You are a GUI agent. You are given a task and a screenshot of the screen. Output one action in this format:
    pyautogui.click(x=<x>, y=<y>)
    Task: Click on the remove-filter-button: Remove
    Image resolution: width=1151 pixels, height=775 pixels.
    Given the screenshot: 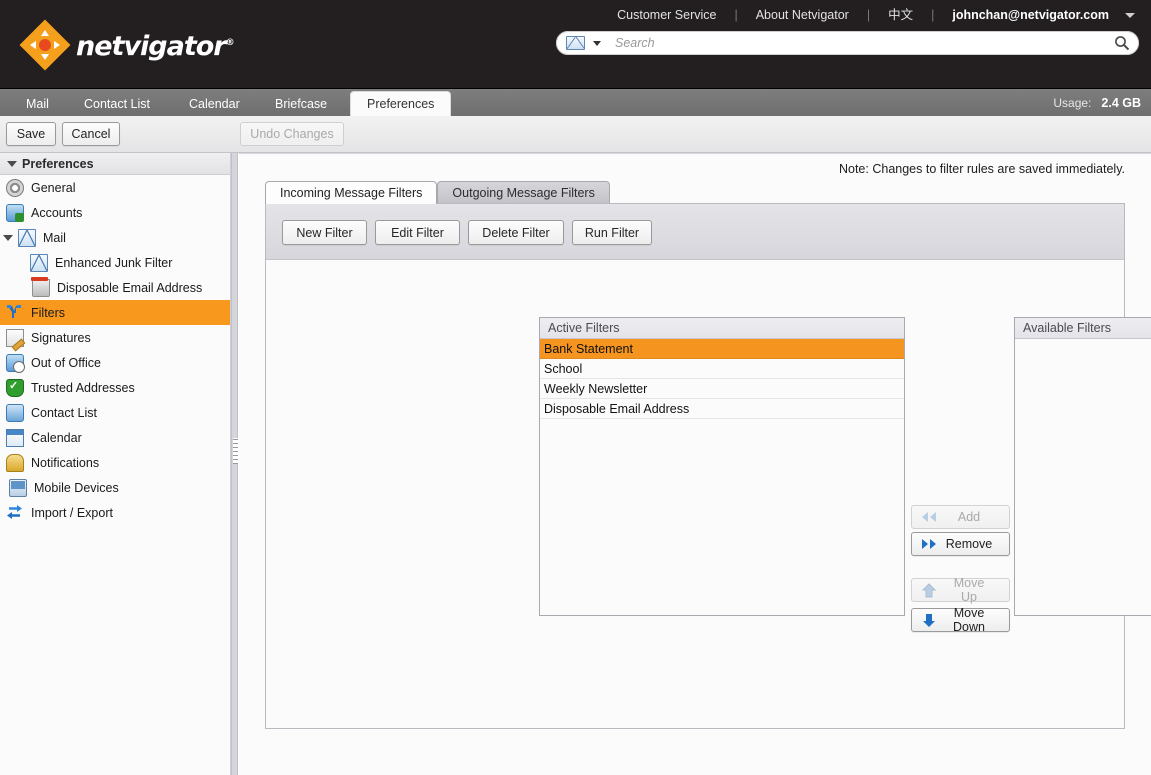 What is the action you would take?
    pyautogui.click(x=960, y=544)
    